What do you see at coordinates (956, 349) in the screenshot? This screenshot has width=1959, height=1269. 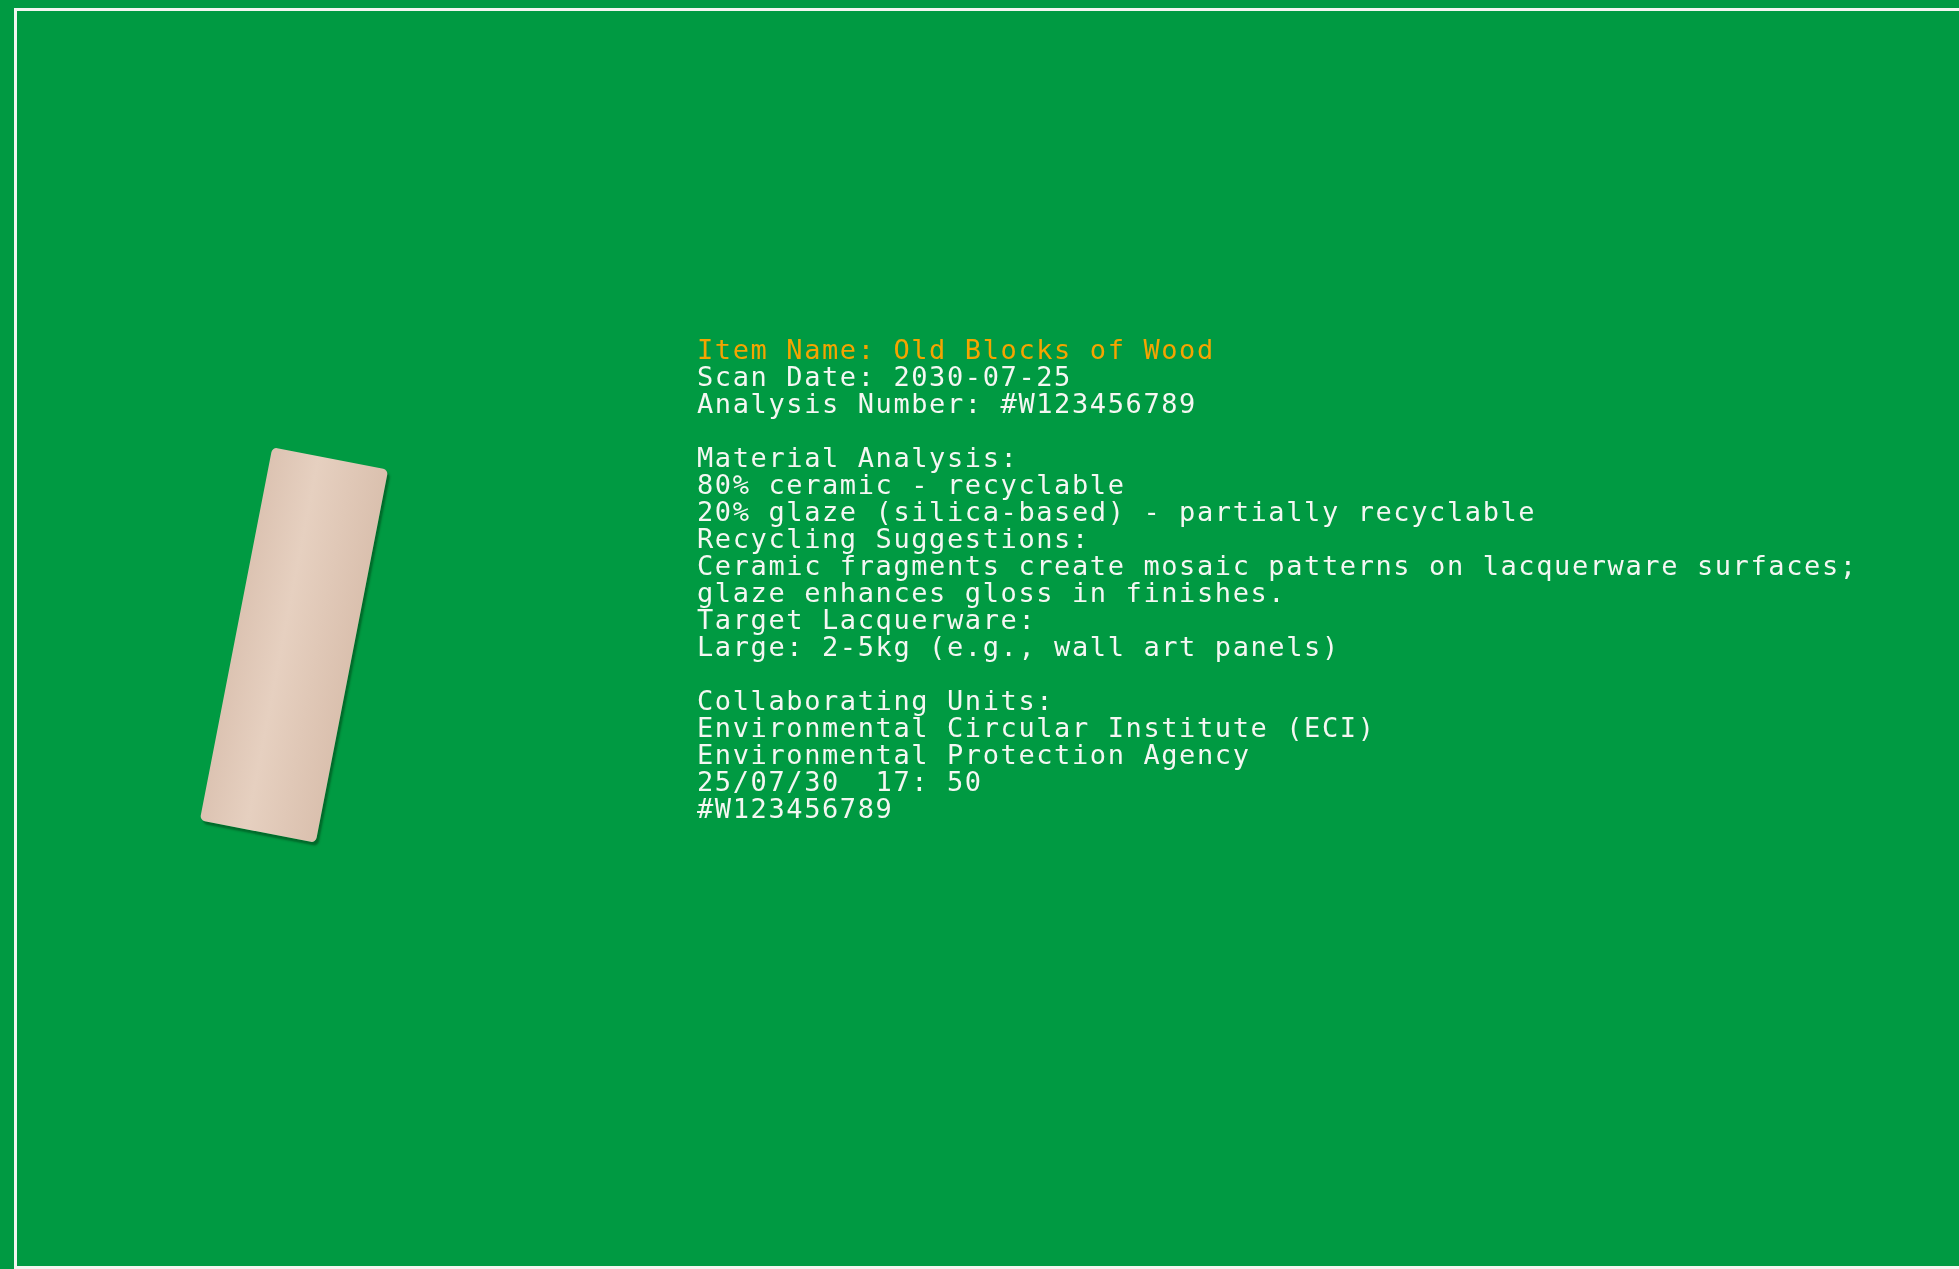 I see `info-line: Item Name: Old Blocks of Wood` at bounding box center [956, 349].